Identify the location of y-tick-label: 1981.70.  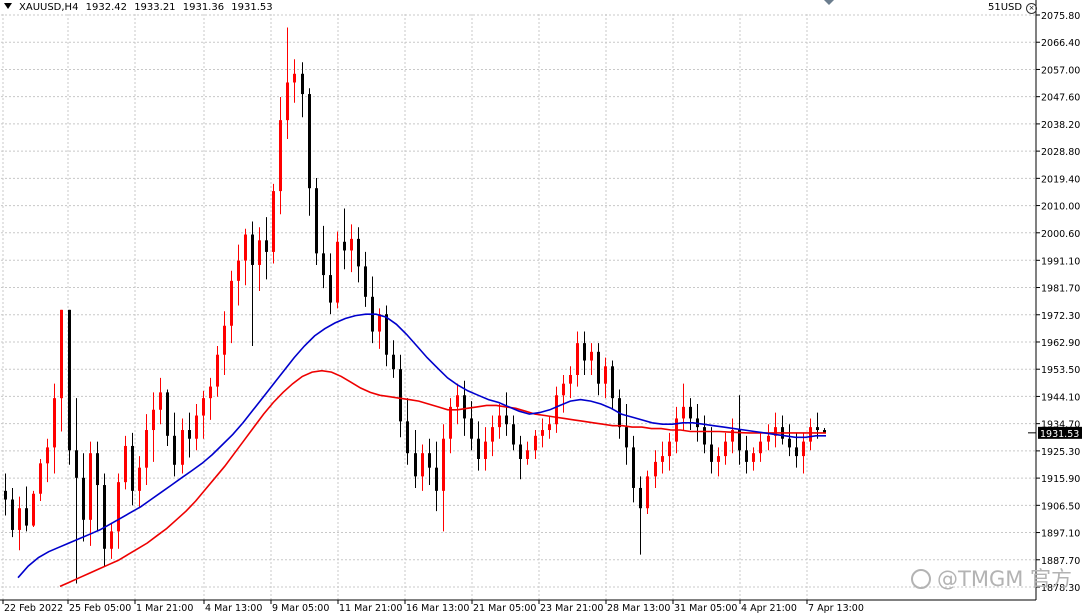
(1060, 289).